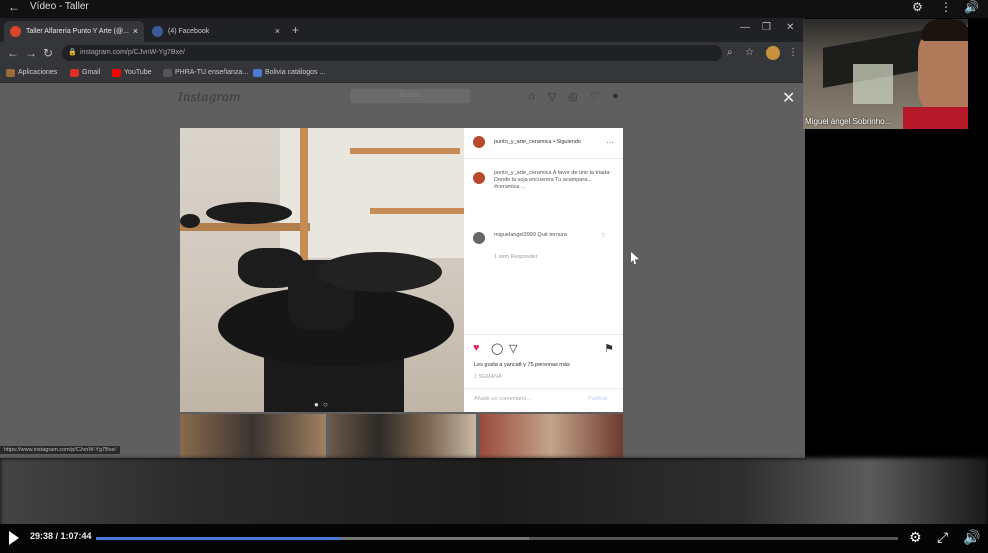  What do you see at coordinates (392, 53) in the screenshot?
I see `url-field: 🔒 instagram.com/p/CJvnW-Yg7Bxe/` at bounding box center [392, 53].